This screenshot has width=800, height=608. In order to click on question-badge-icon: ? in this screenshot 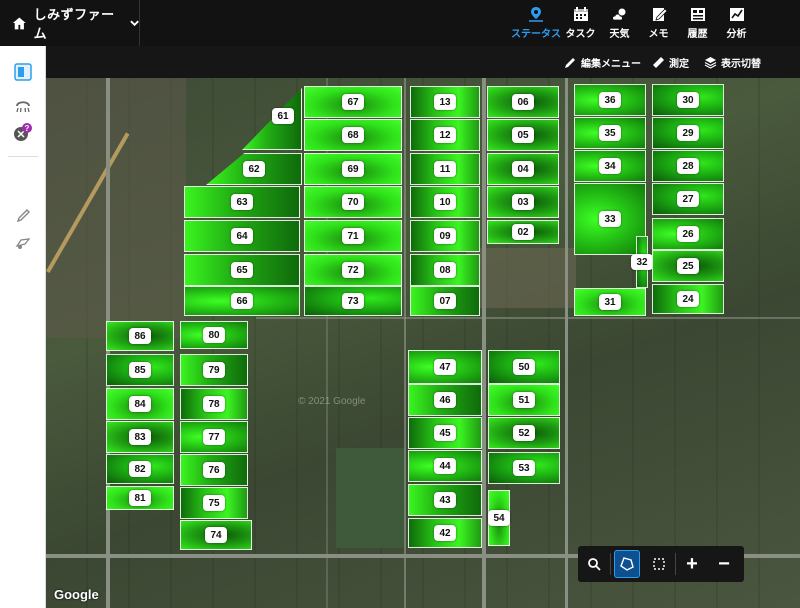, I will do `click(23, 132)`.